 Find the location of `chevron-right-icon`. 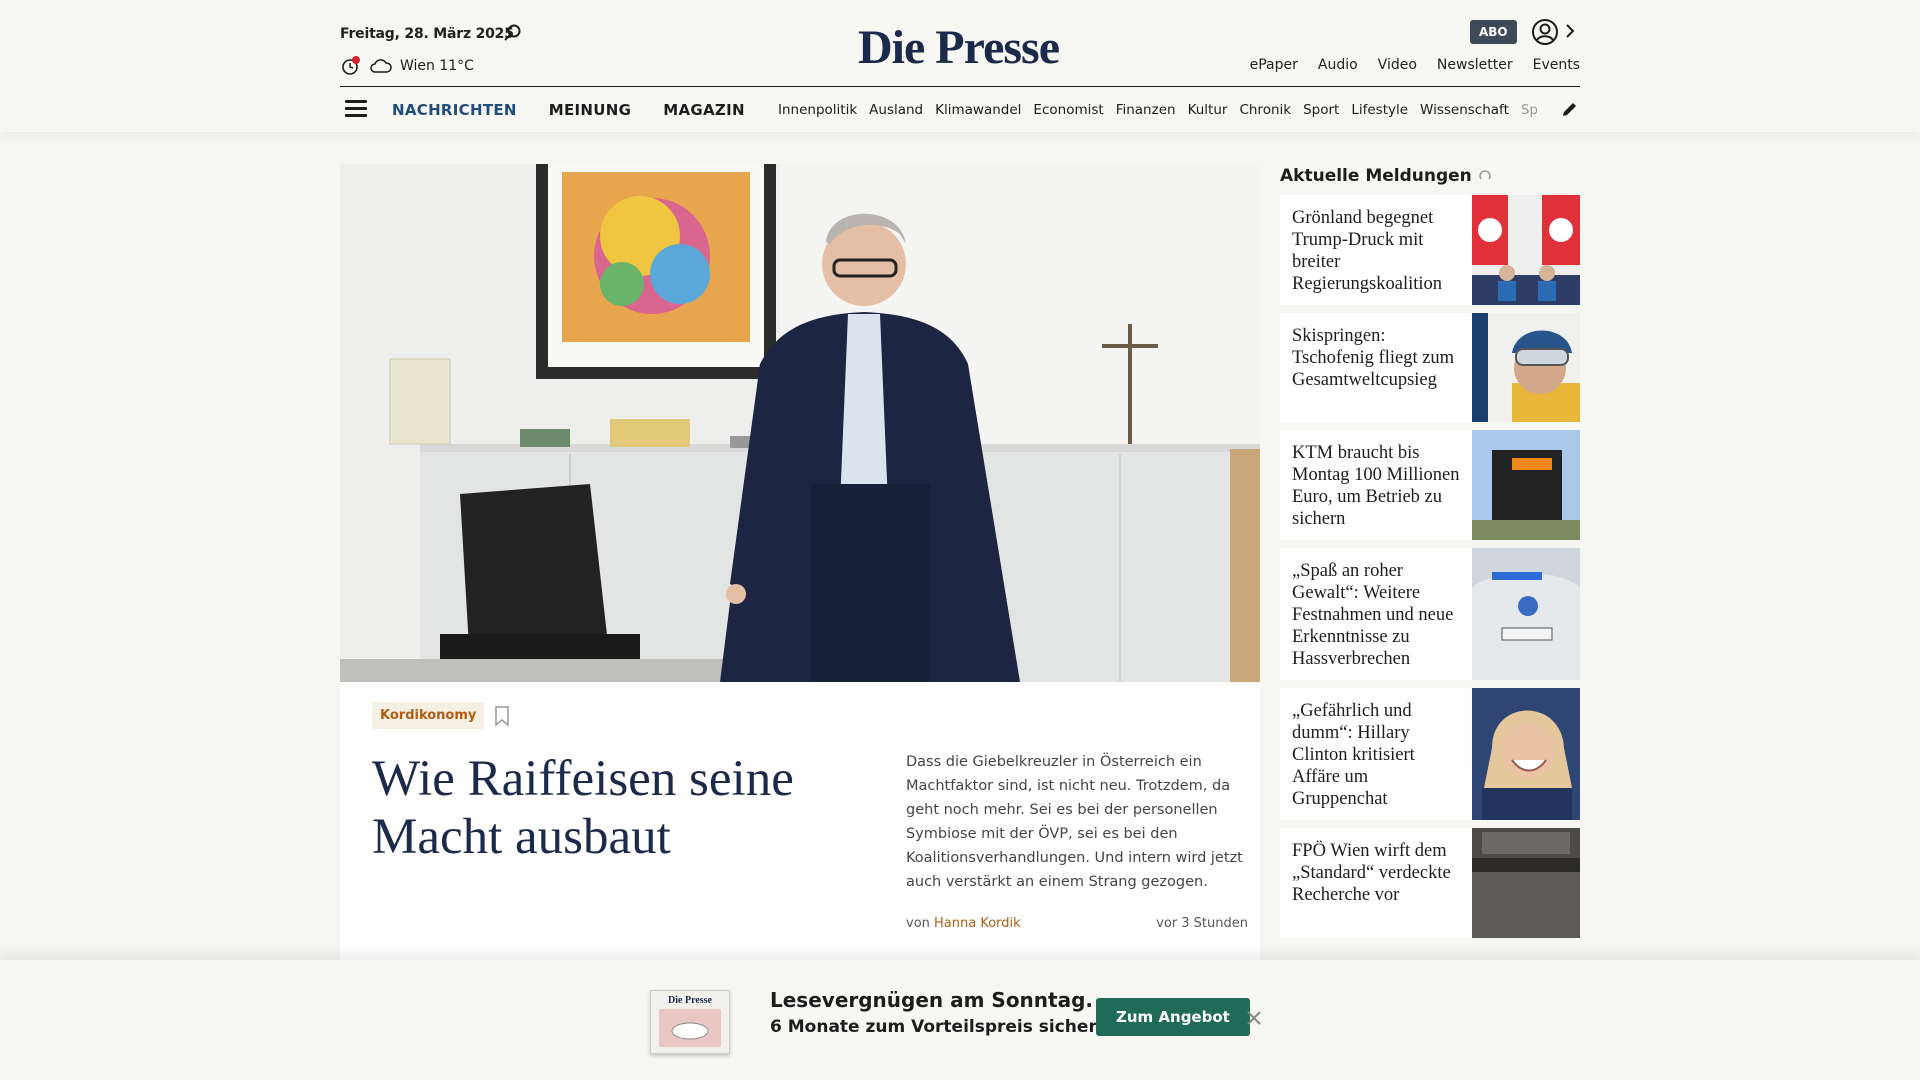

chevron-right-icon is located at coordinates (1570, 31).